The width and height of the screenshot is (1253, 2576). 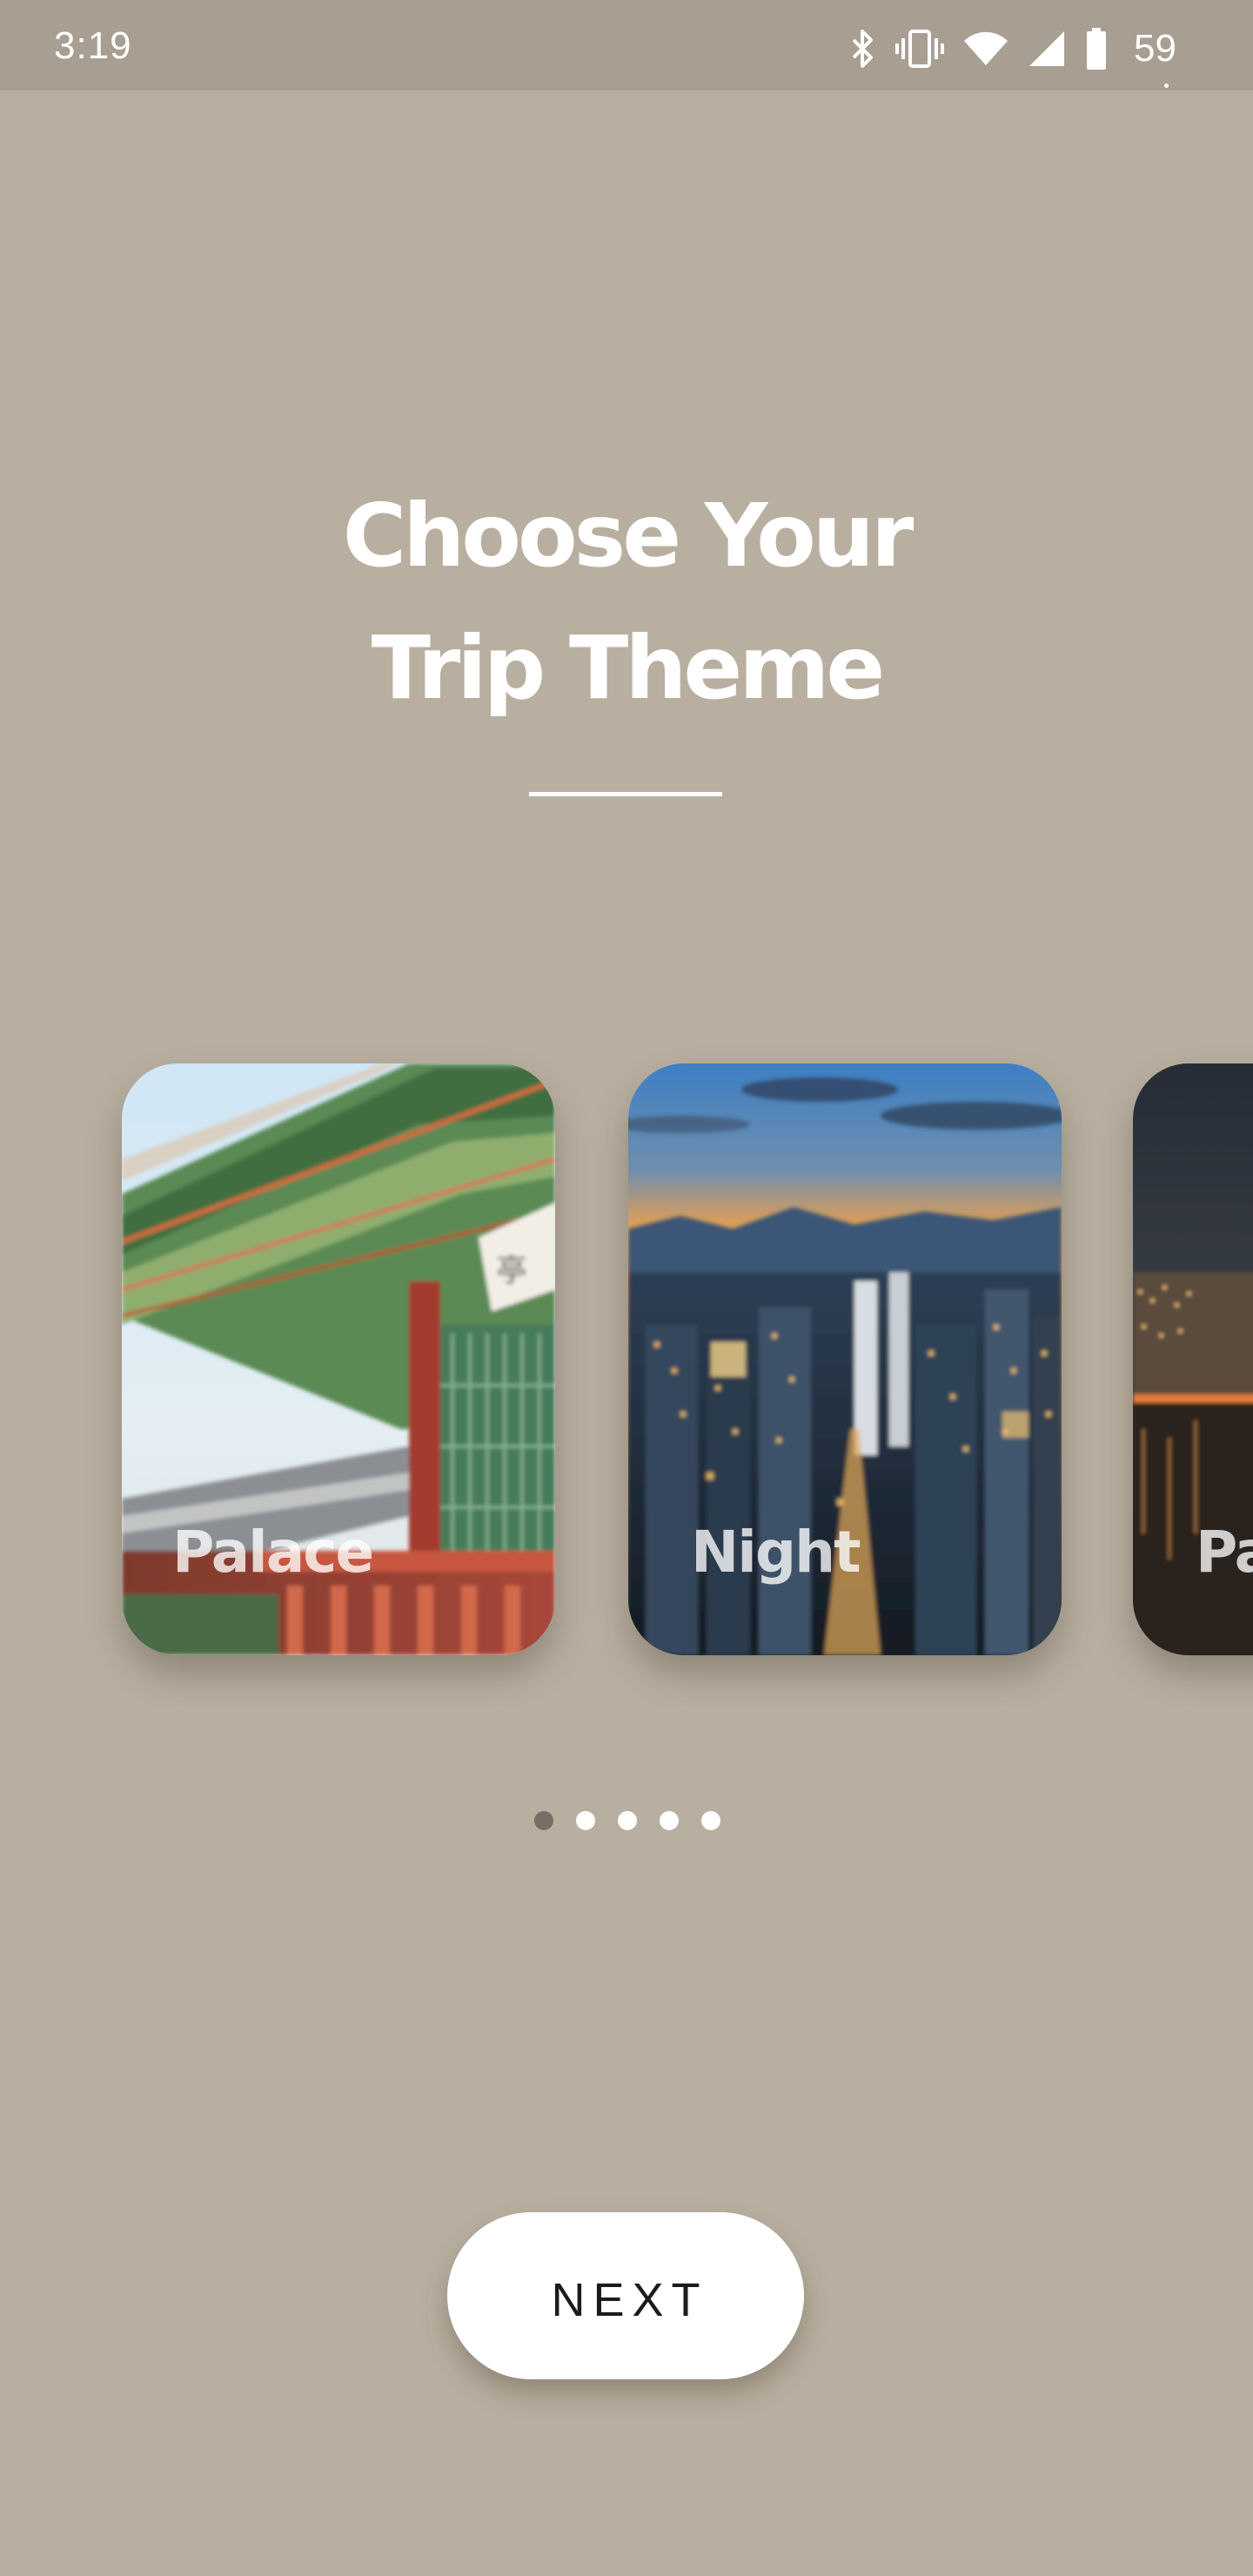 I want to click on theme-card-palace: 亭 Palace, so click(x=338, y=1359).